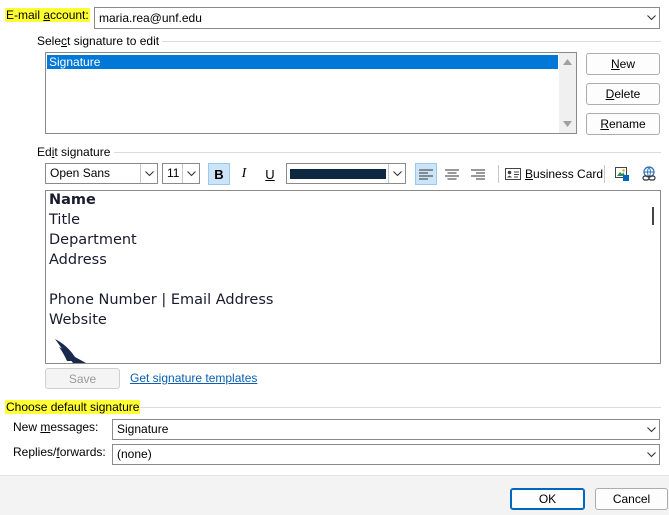  I want to click on get-signature-templates-link: Get signature templates, so click(193, 378).